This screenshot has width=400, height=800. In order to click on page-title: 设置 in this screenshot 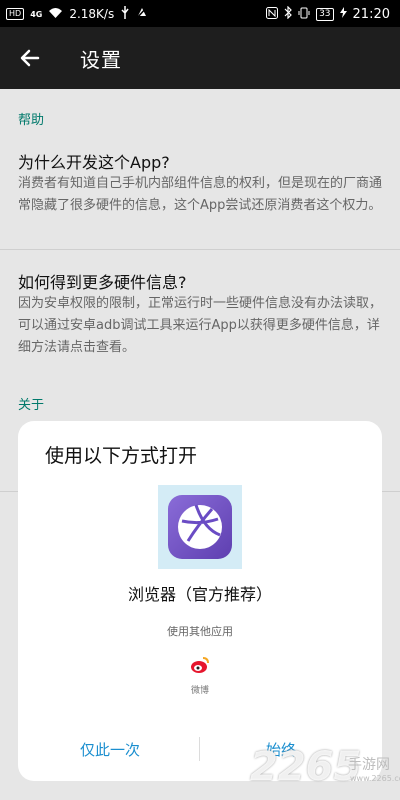, I will do `click(101, 60)`.